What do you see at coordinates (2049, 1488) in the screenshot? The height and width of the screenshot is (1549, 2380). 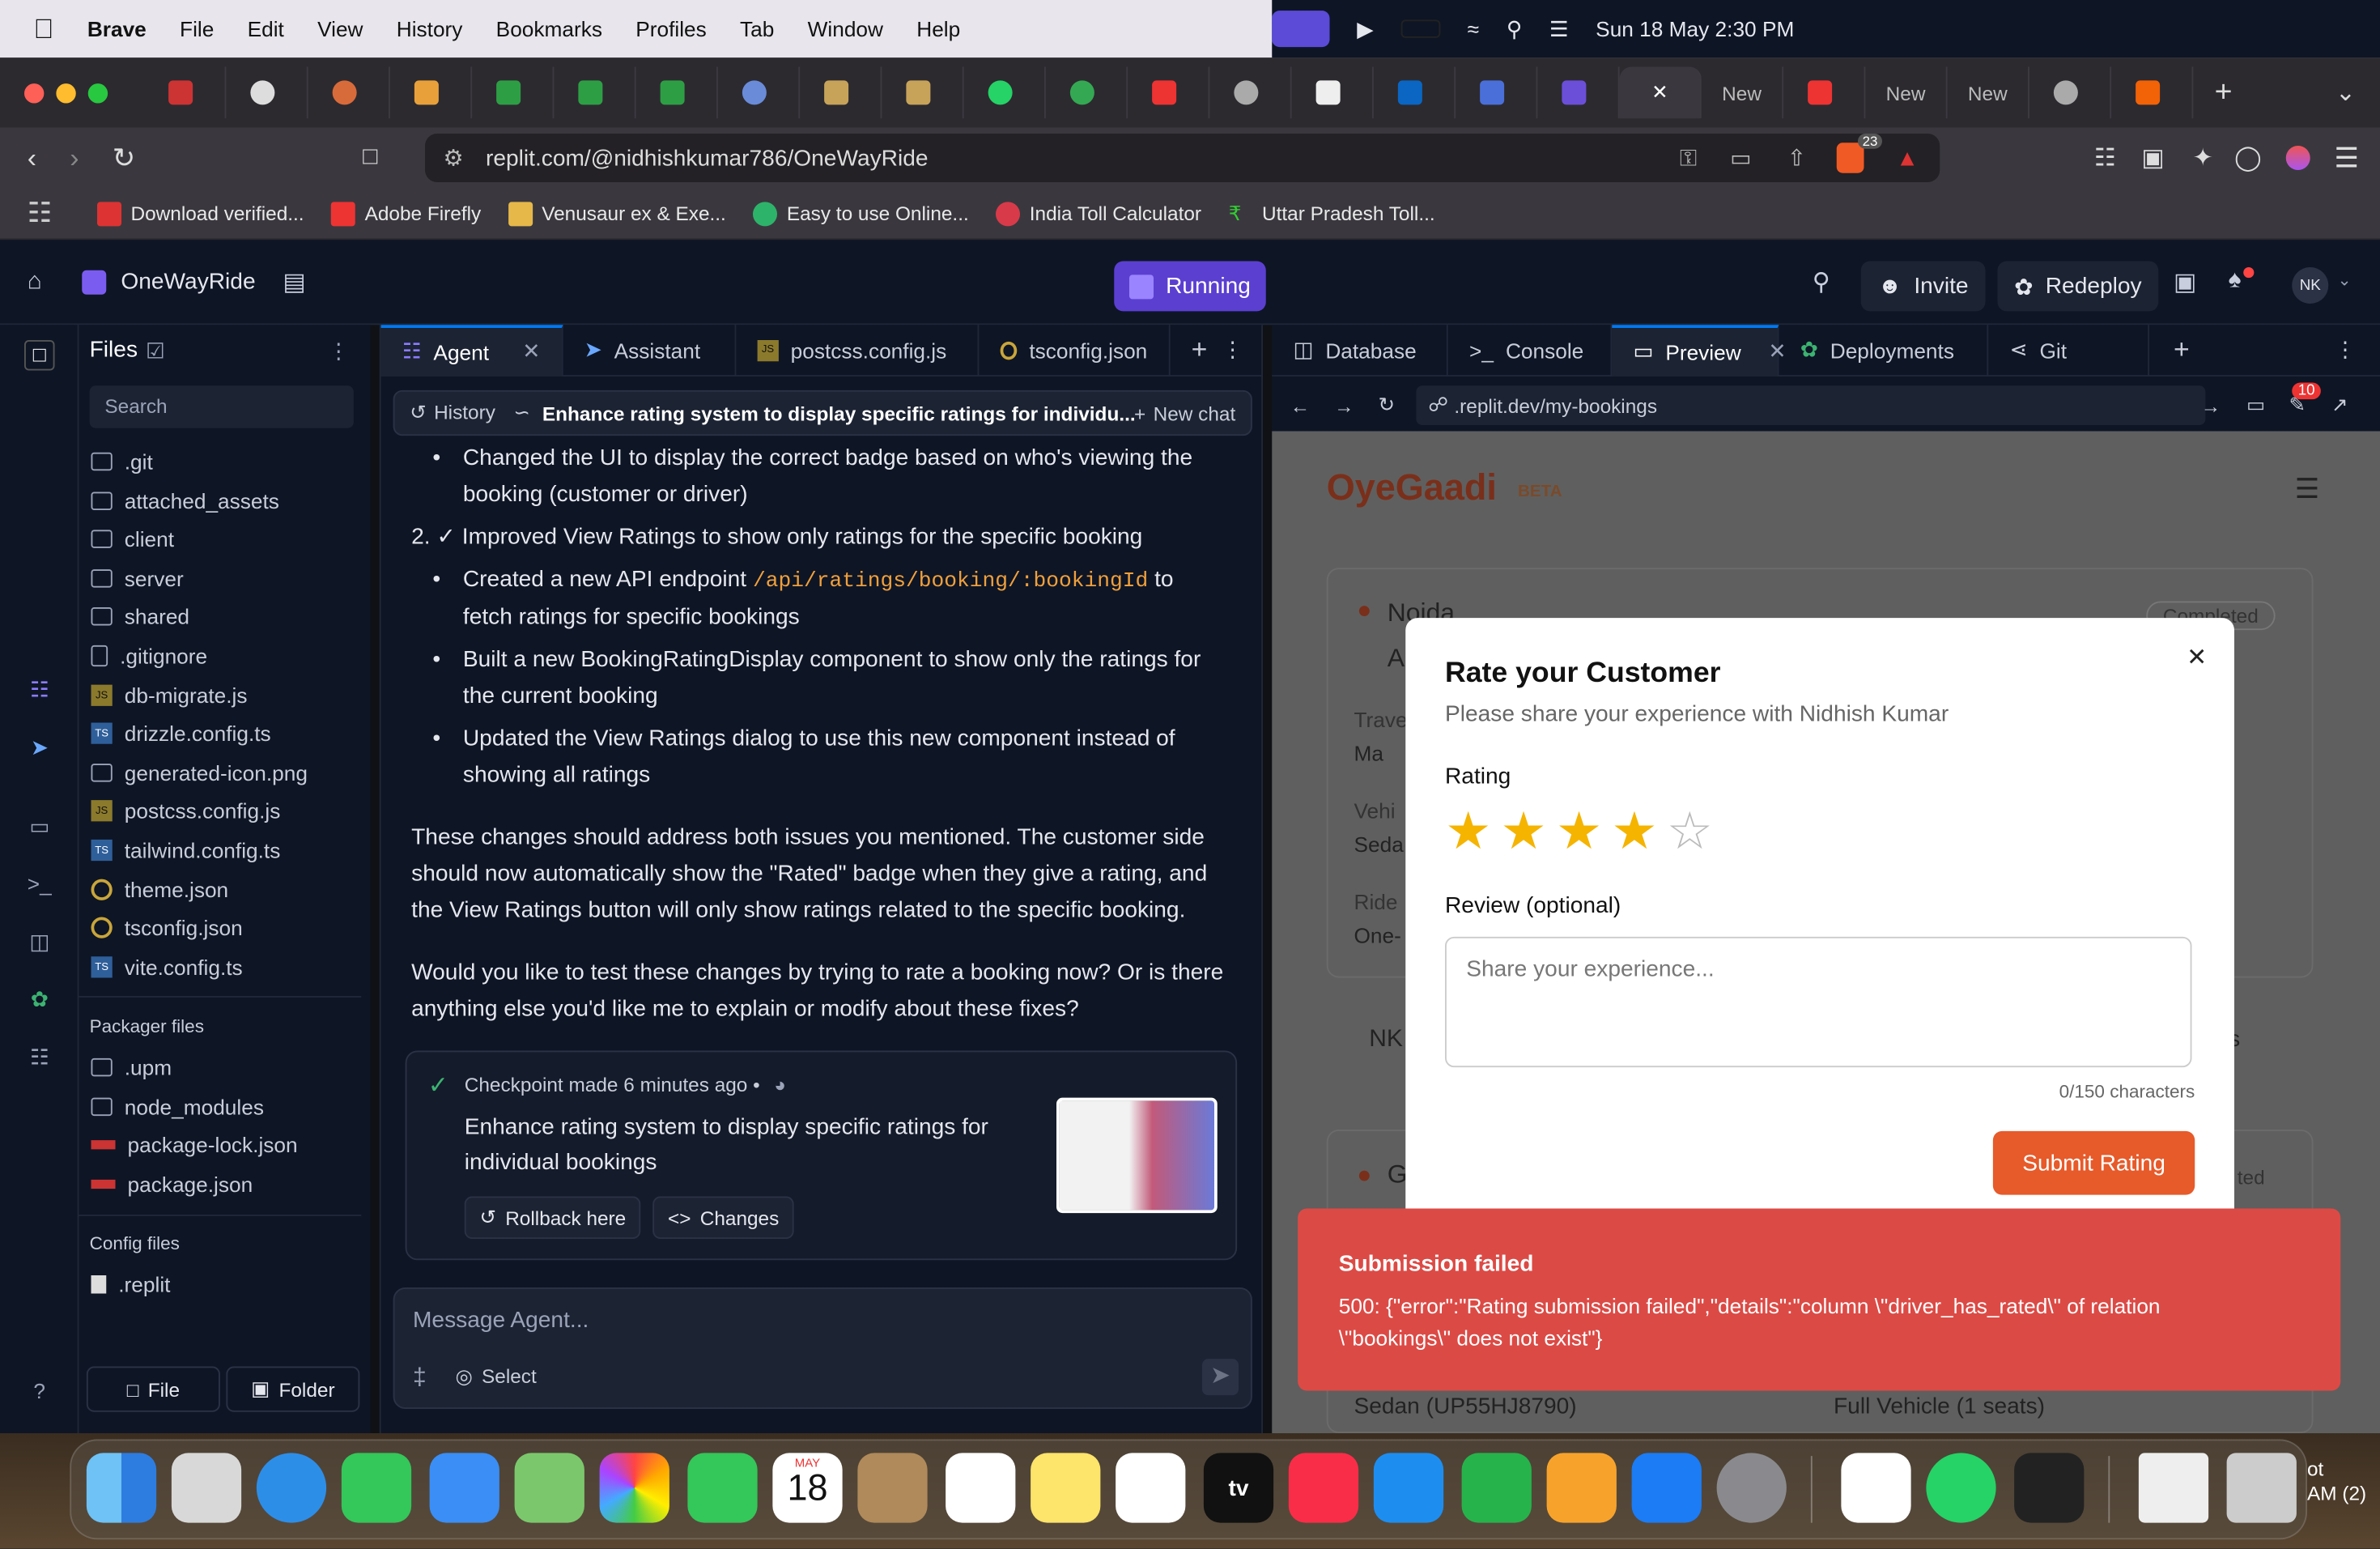 I see `activity-monitor-icon` at bounding box center [2049, 1488].